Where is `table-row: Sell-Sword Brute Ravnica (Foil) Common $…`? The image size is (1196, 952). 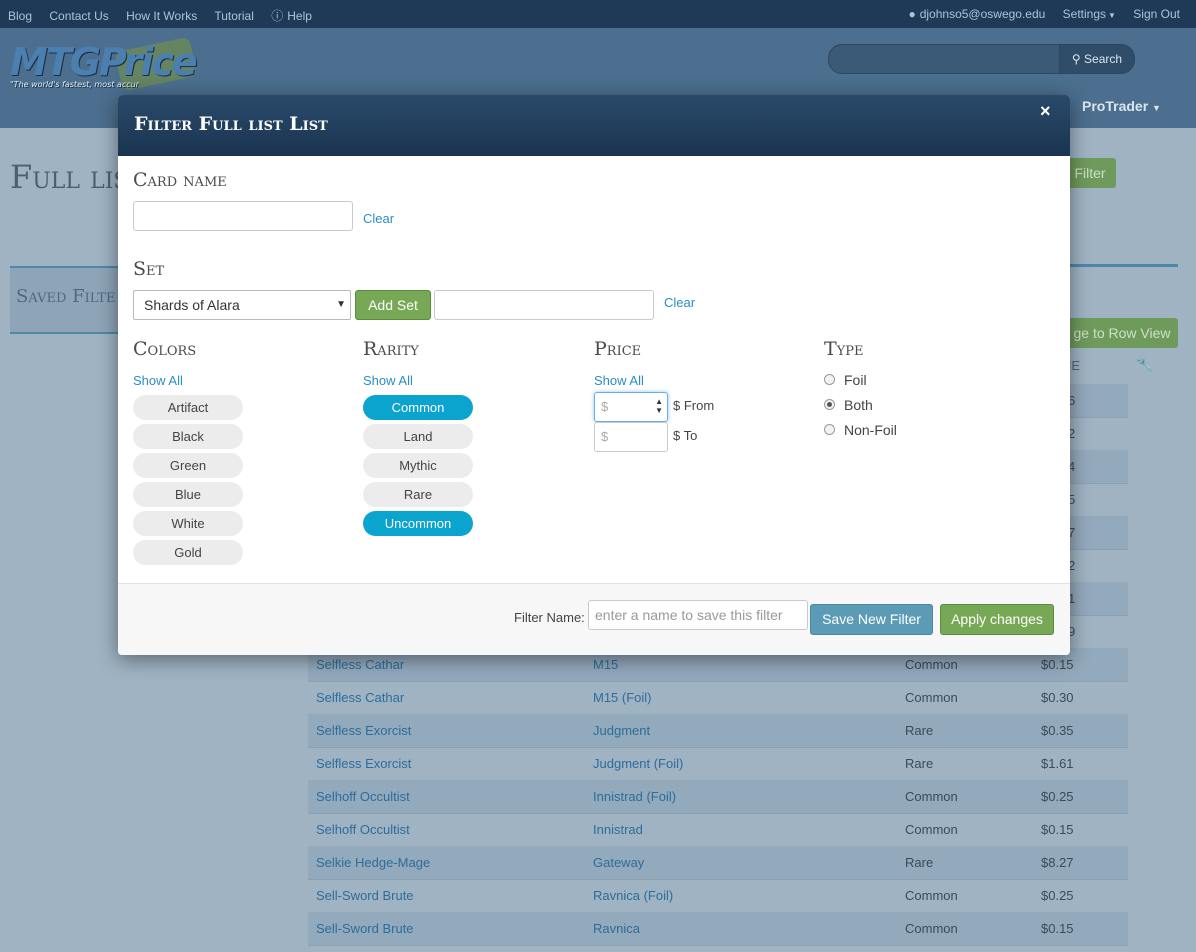 table-row: Sell-Sword Brute Ravnica (Foil) Common $… is located at coordinates (718, 896).